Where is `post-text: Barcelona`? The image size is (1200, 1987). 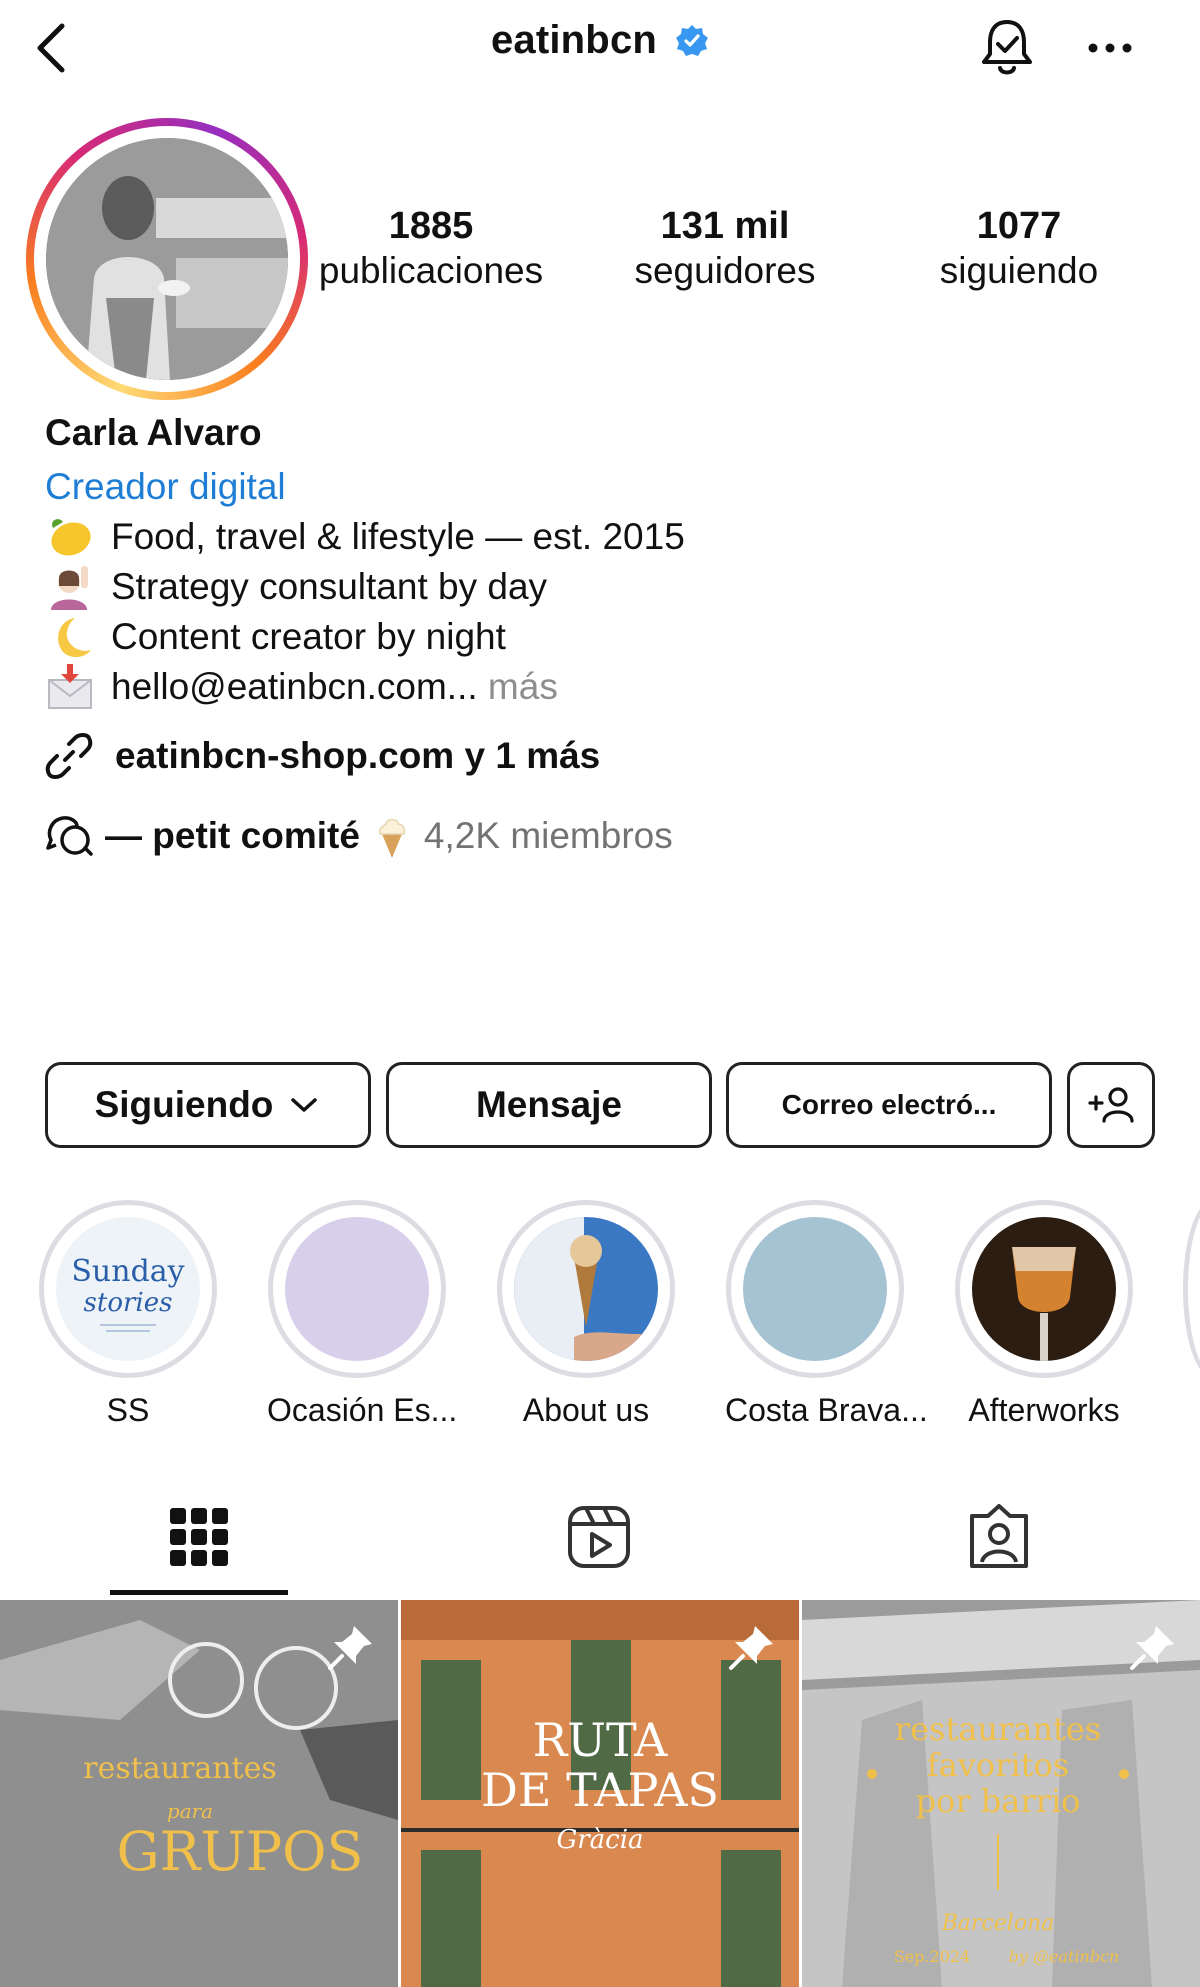
post-text: Barcelona is located at coordinates (998, 1923).